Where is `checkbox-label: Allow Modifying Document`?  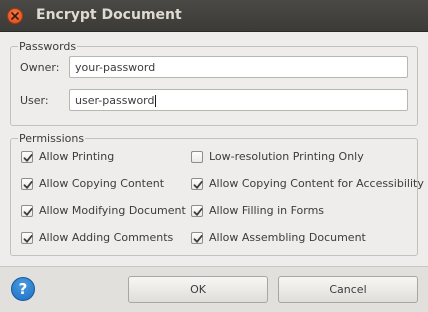 checkbox-label: Allow Modifying Document is located at coordinates (112, 210).